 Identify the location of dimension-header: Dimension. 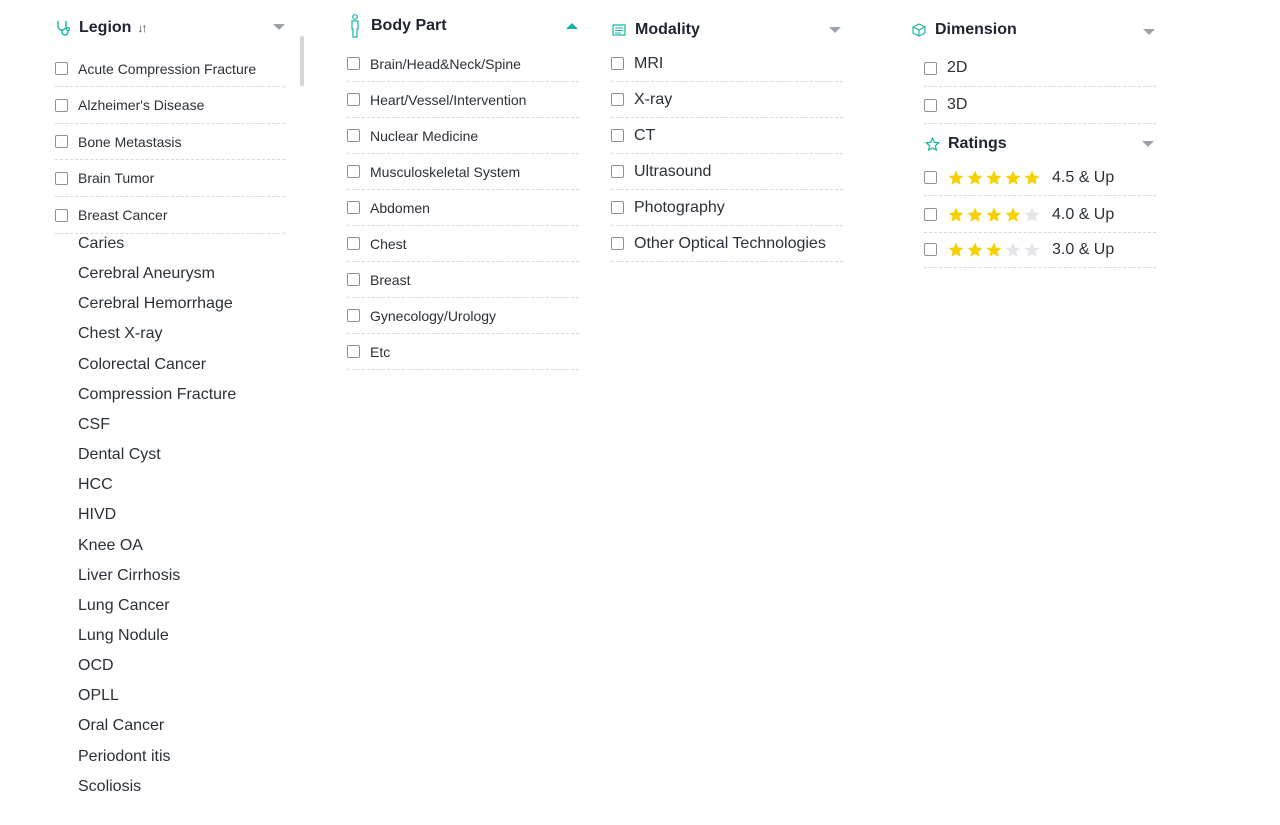
(964, 30).